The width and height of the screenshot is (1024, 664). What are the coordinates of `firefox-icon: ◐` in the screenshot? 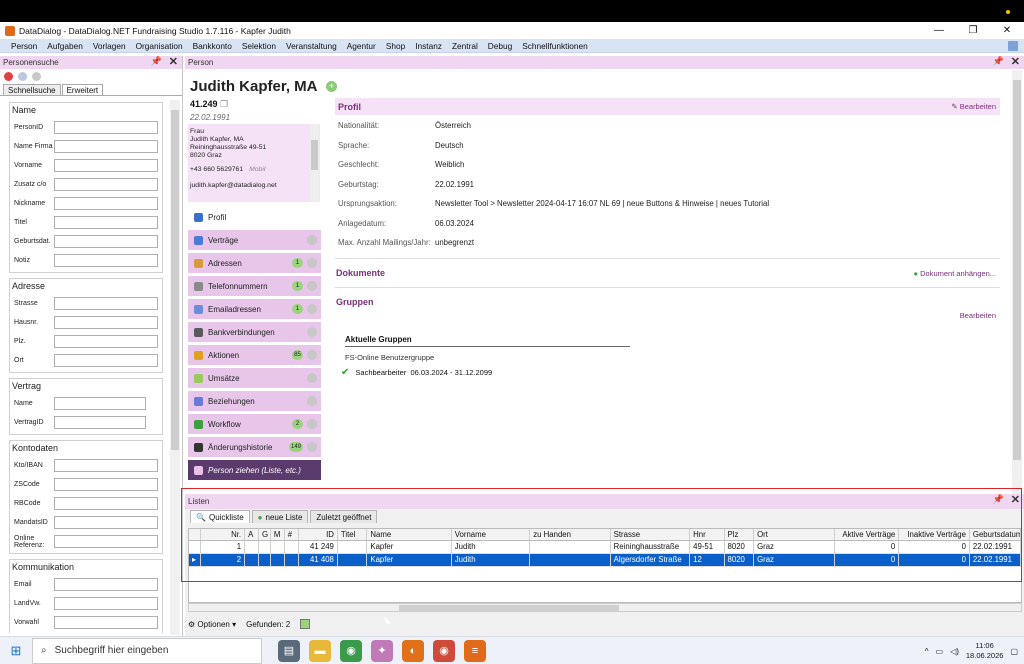 It's located at (413, 650).